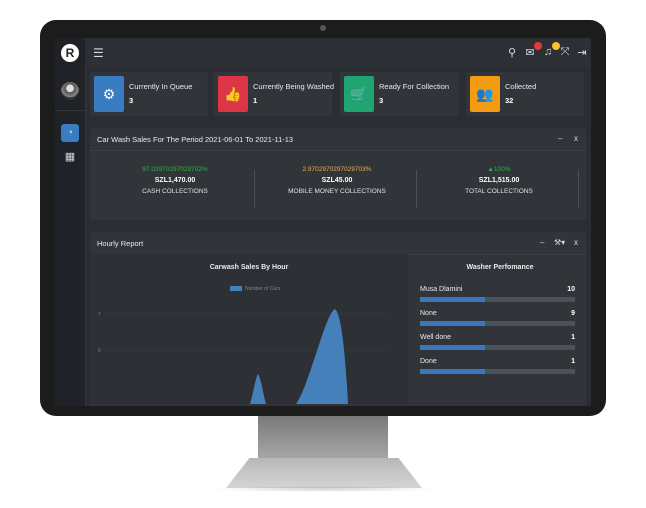 Image resolution: width=646 pixels, height=508 pixels. Describe the element at coordinates (499, 169) in the screenshot. I see `sales-percent: ▲100%` at that location.